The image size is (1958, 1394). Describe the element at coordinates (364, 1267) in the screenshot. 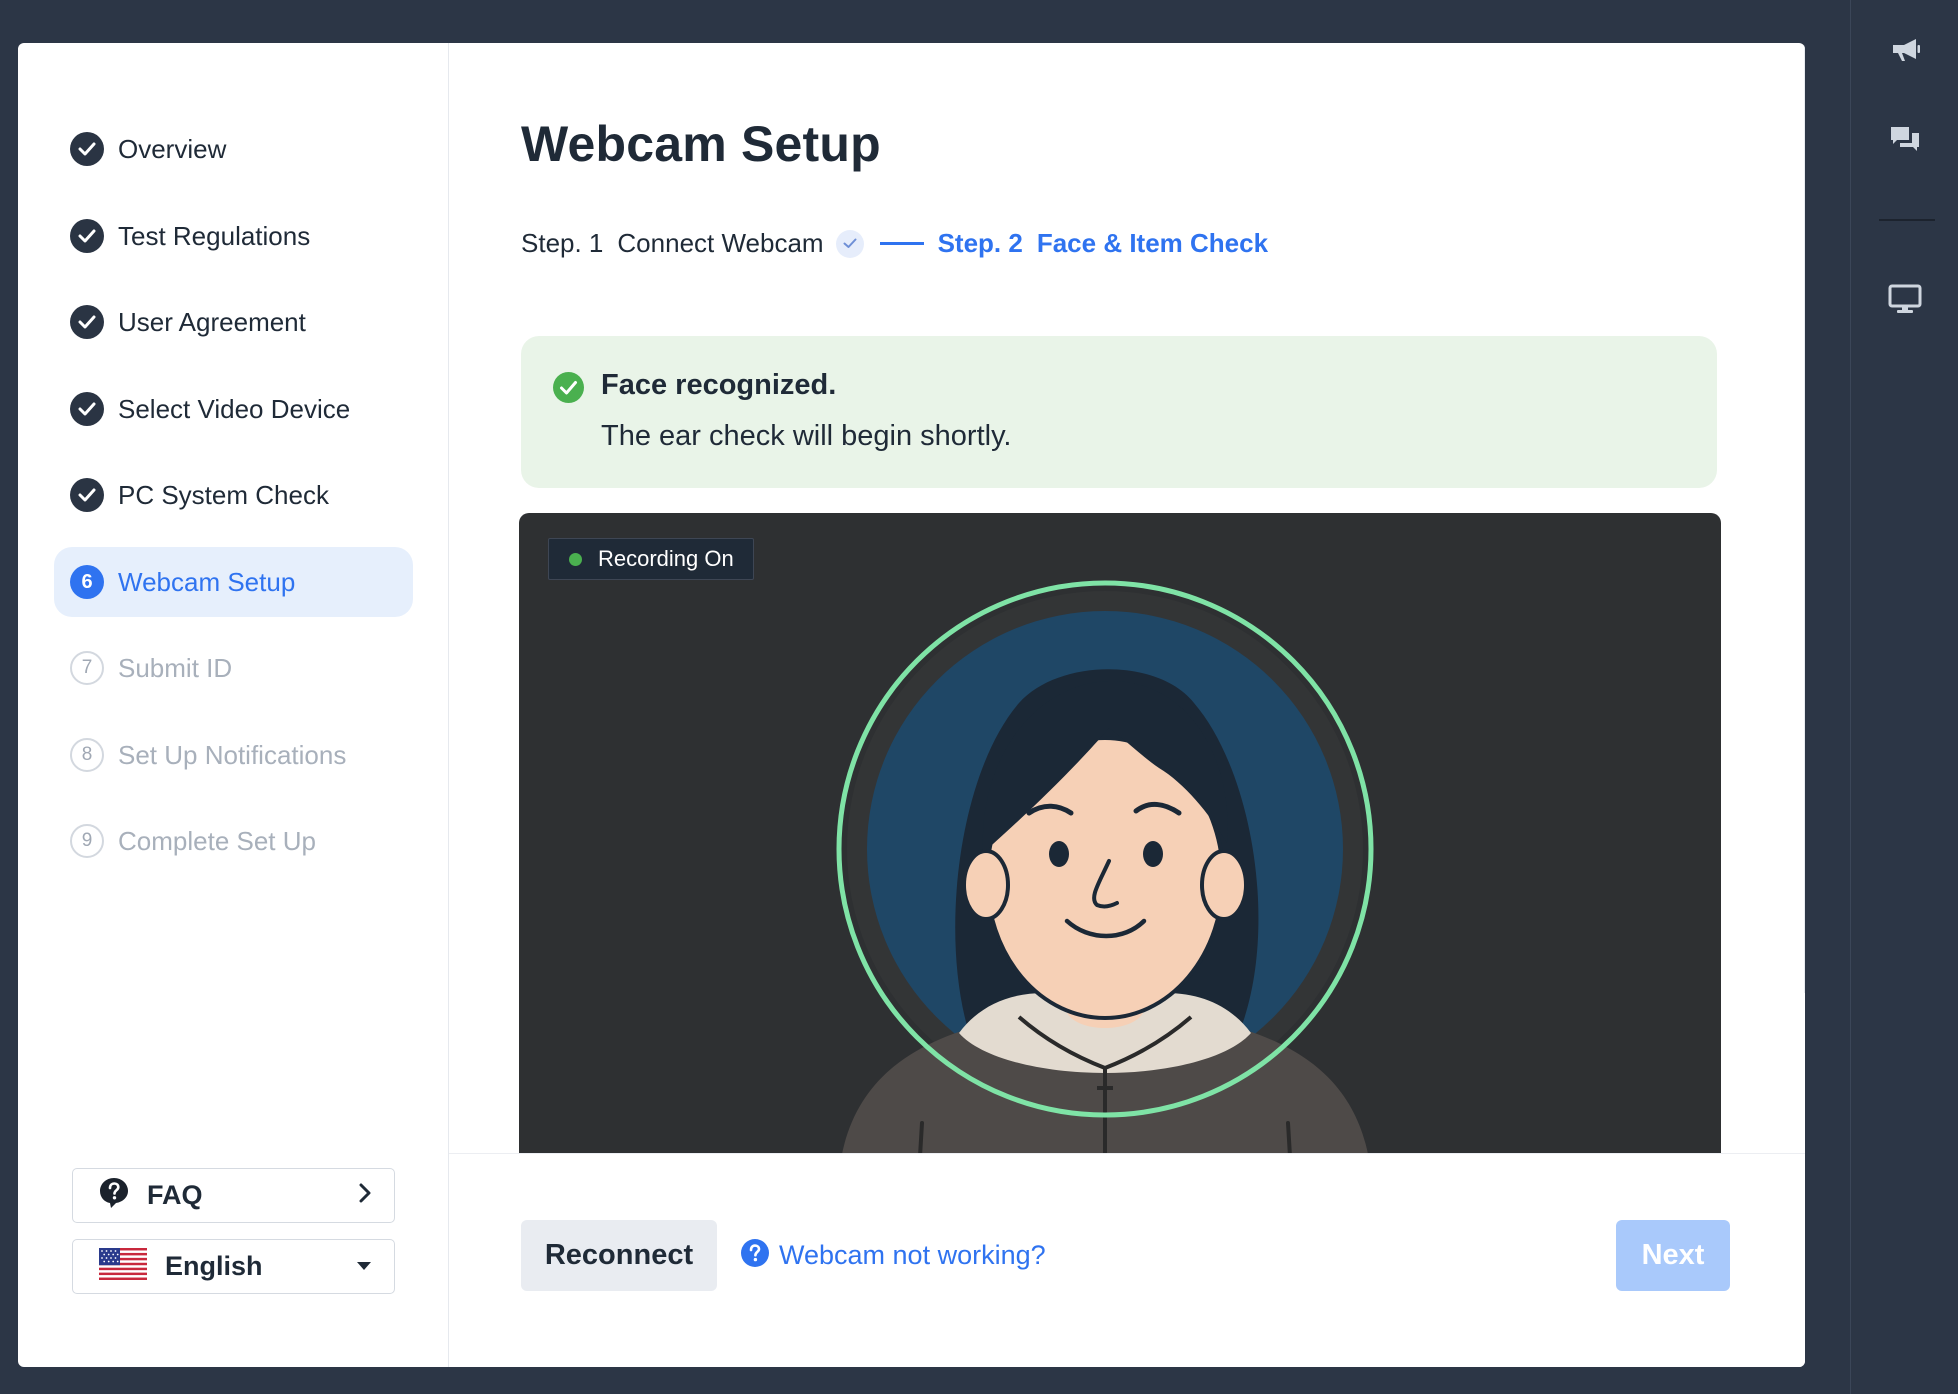

I see `caret-down-icon` at that location.